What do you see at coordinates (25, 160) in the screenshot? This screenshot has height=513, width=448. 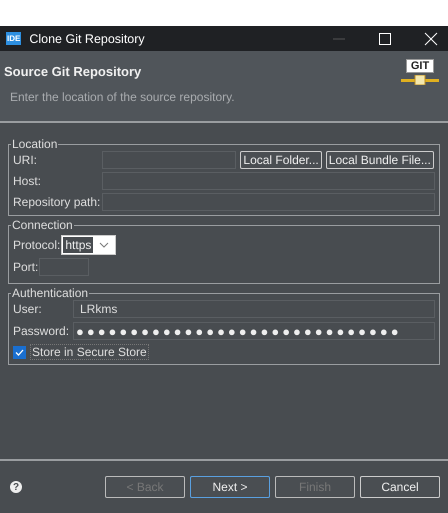 I see `field-label: URI:` at bounding box center [25, 160].